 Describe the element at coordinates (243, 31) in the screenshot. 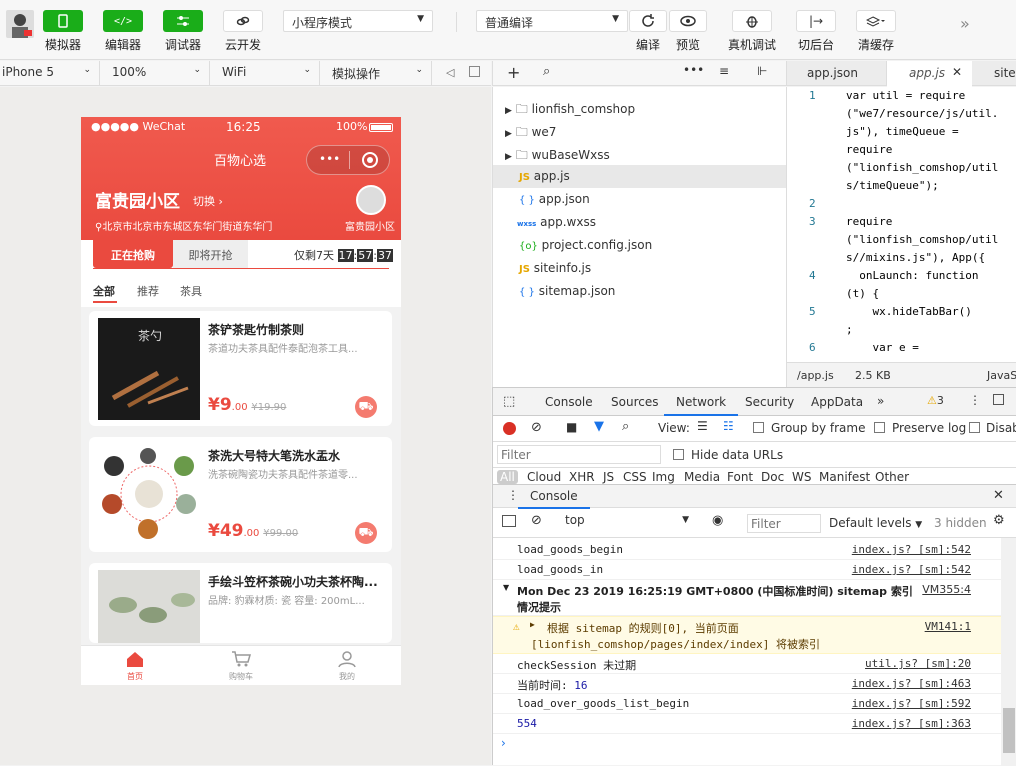

I see `cloud-dev-button: 云开发` at that location.